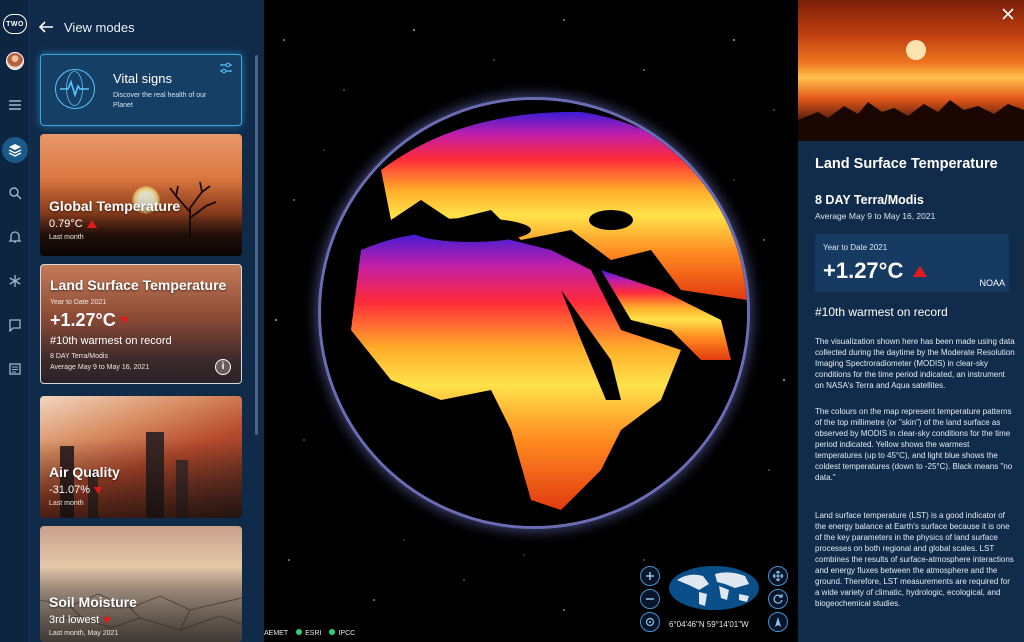  I want to click on vital-signs-desc: Discover the real health of our Planet, so click(160, 100).